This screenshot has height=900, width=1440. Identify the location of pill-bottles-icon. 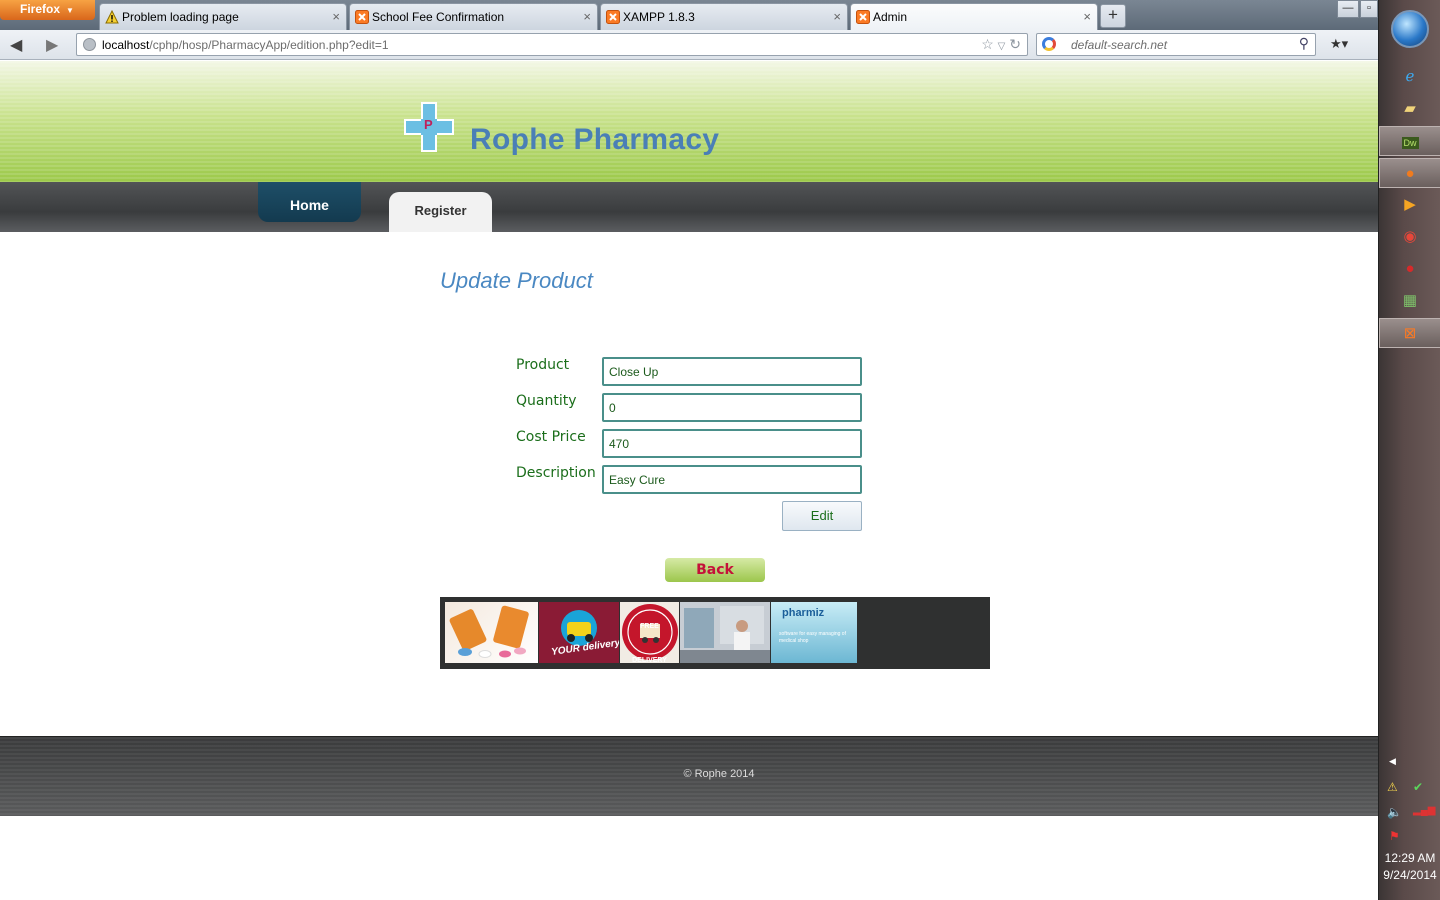
(489, 631).